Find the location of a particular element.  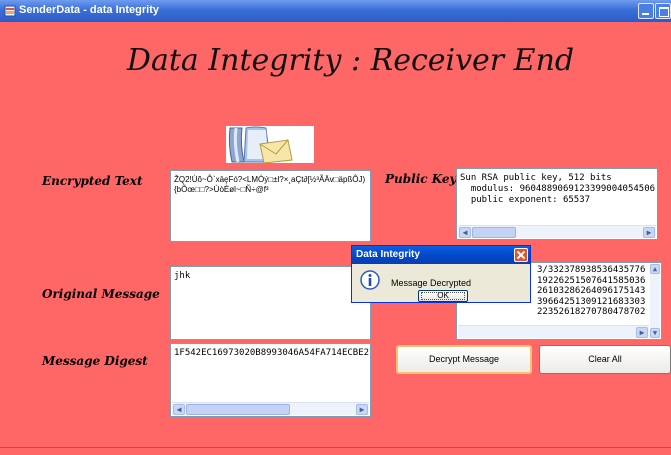

window-bottom-divider is located at coordinates (335, 447).